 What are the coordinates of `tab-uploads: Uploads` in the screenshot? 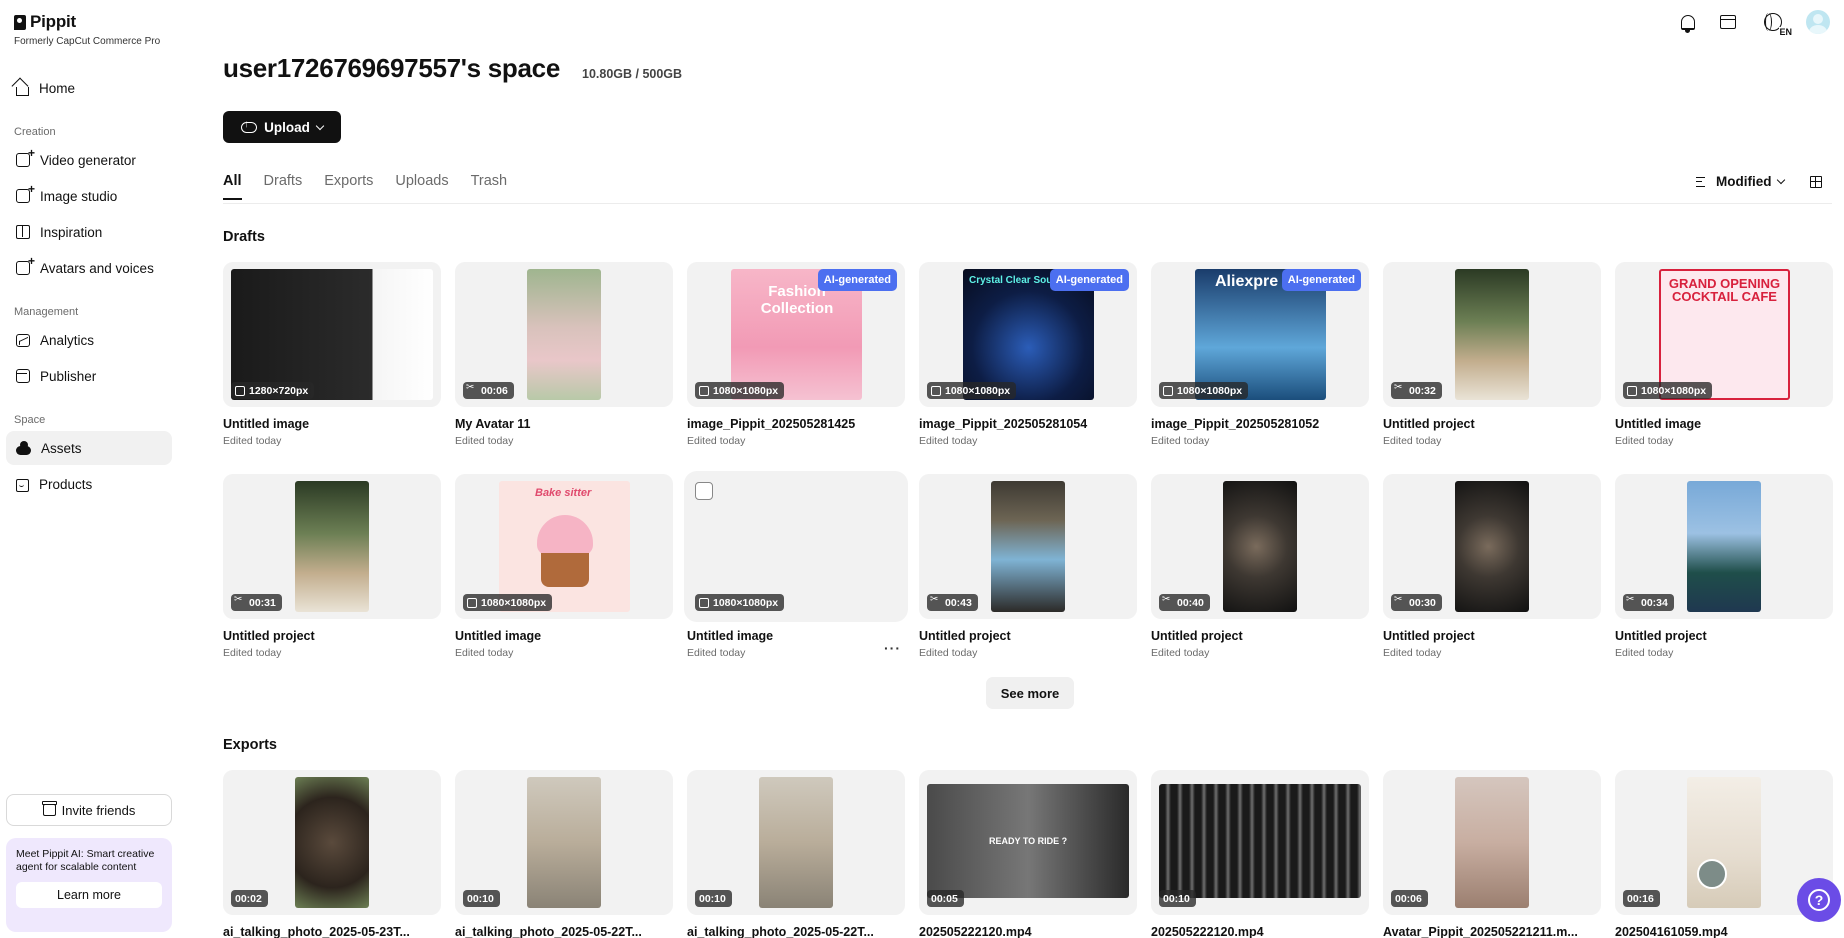 It's located at (421, 186).